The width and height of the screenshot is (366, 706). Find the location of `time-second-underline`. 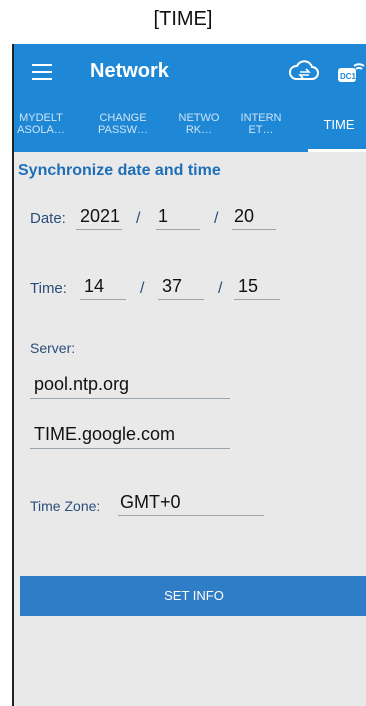

time-second-underline is located at coordinates (257, 299).